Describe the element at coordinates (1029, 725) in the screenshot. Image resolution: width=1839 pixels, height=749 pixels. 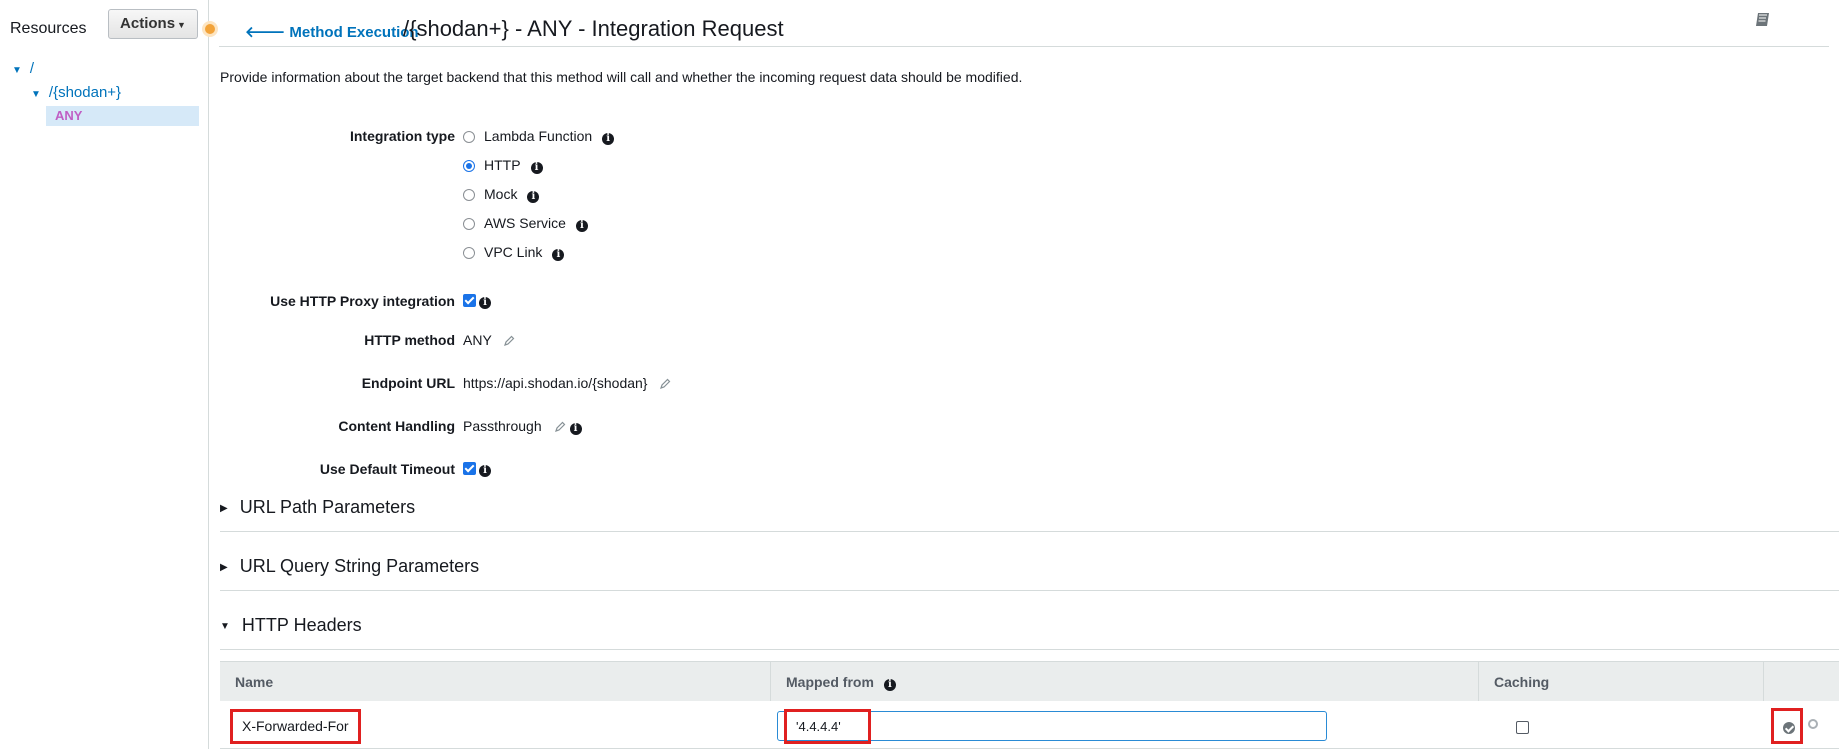
I see `table-row: X-Forwarded-For '4.4.4.4'` at that location.